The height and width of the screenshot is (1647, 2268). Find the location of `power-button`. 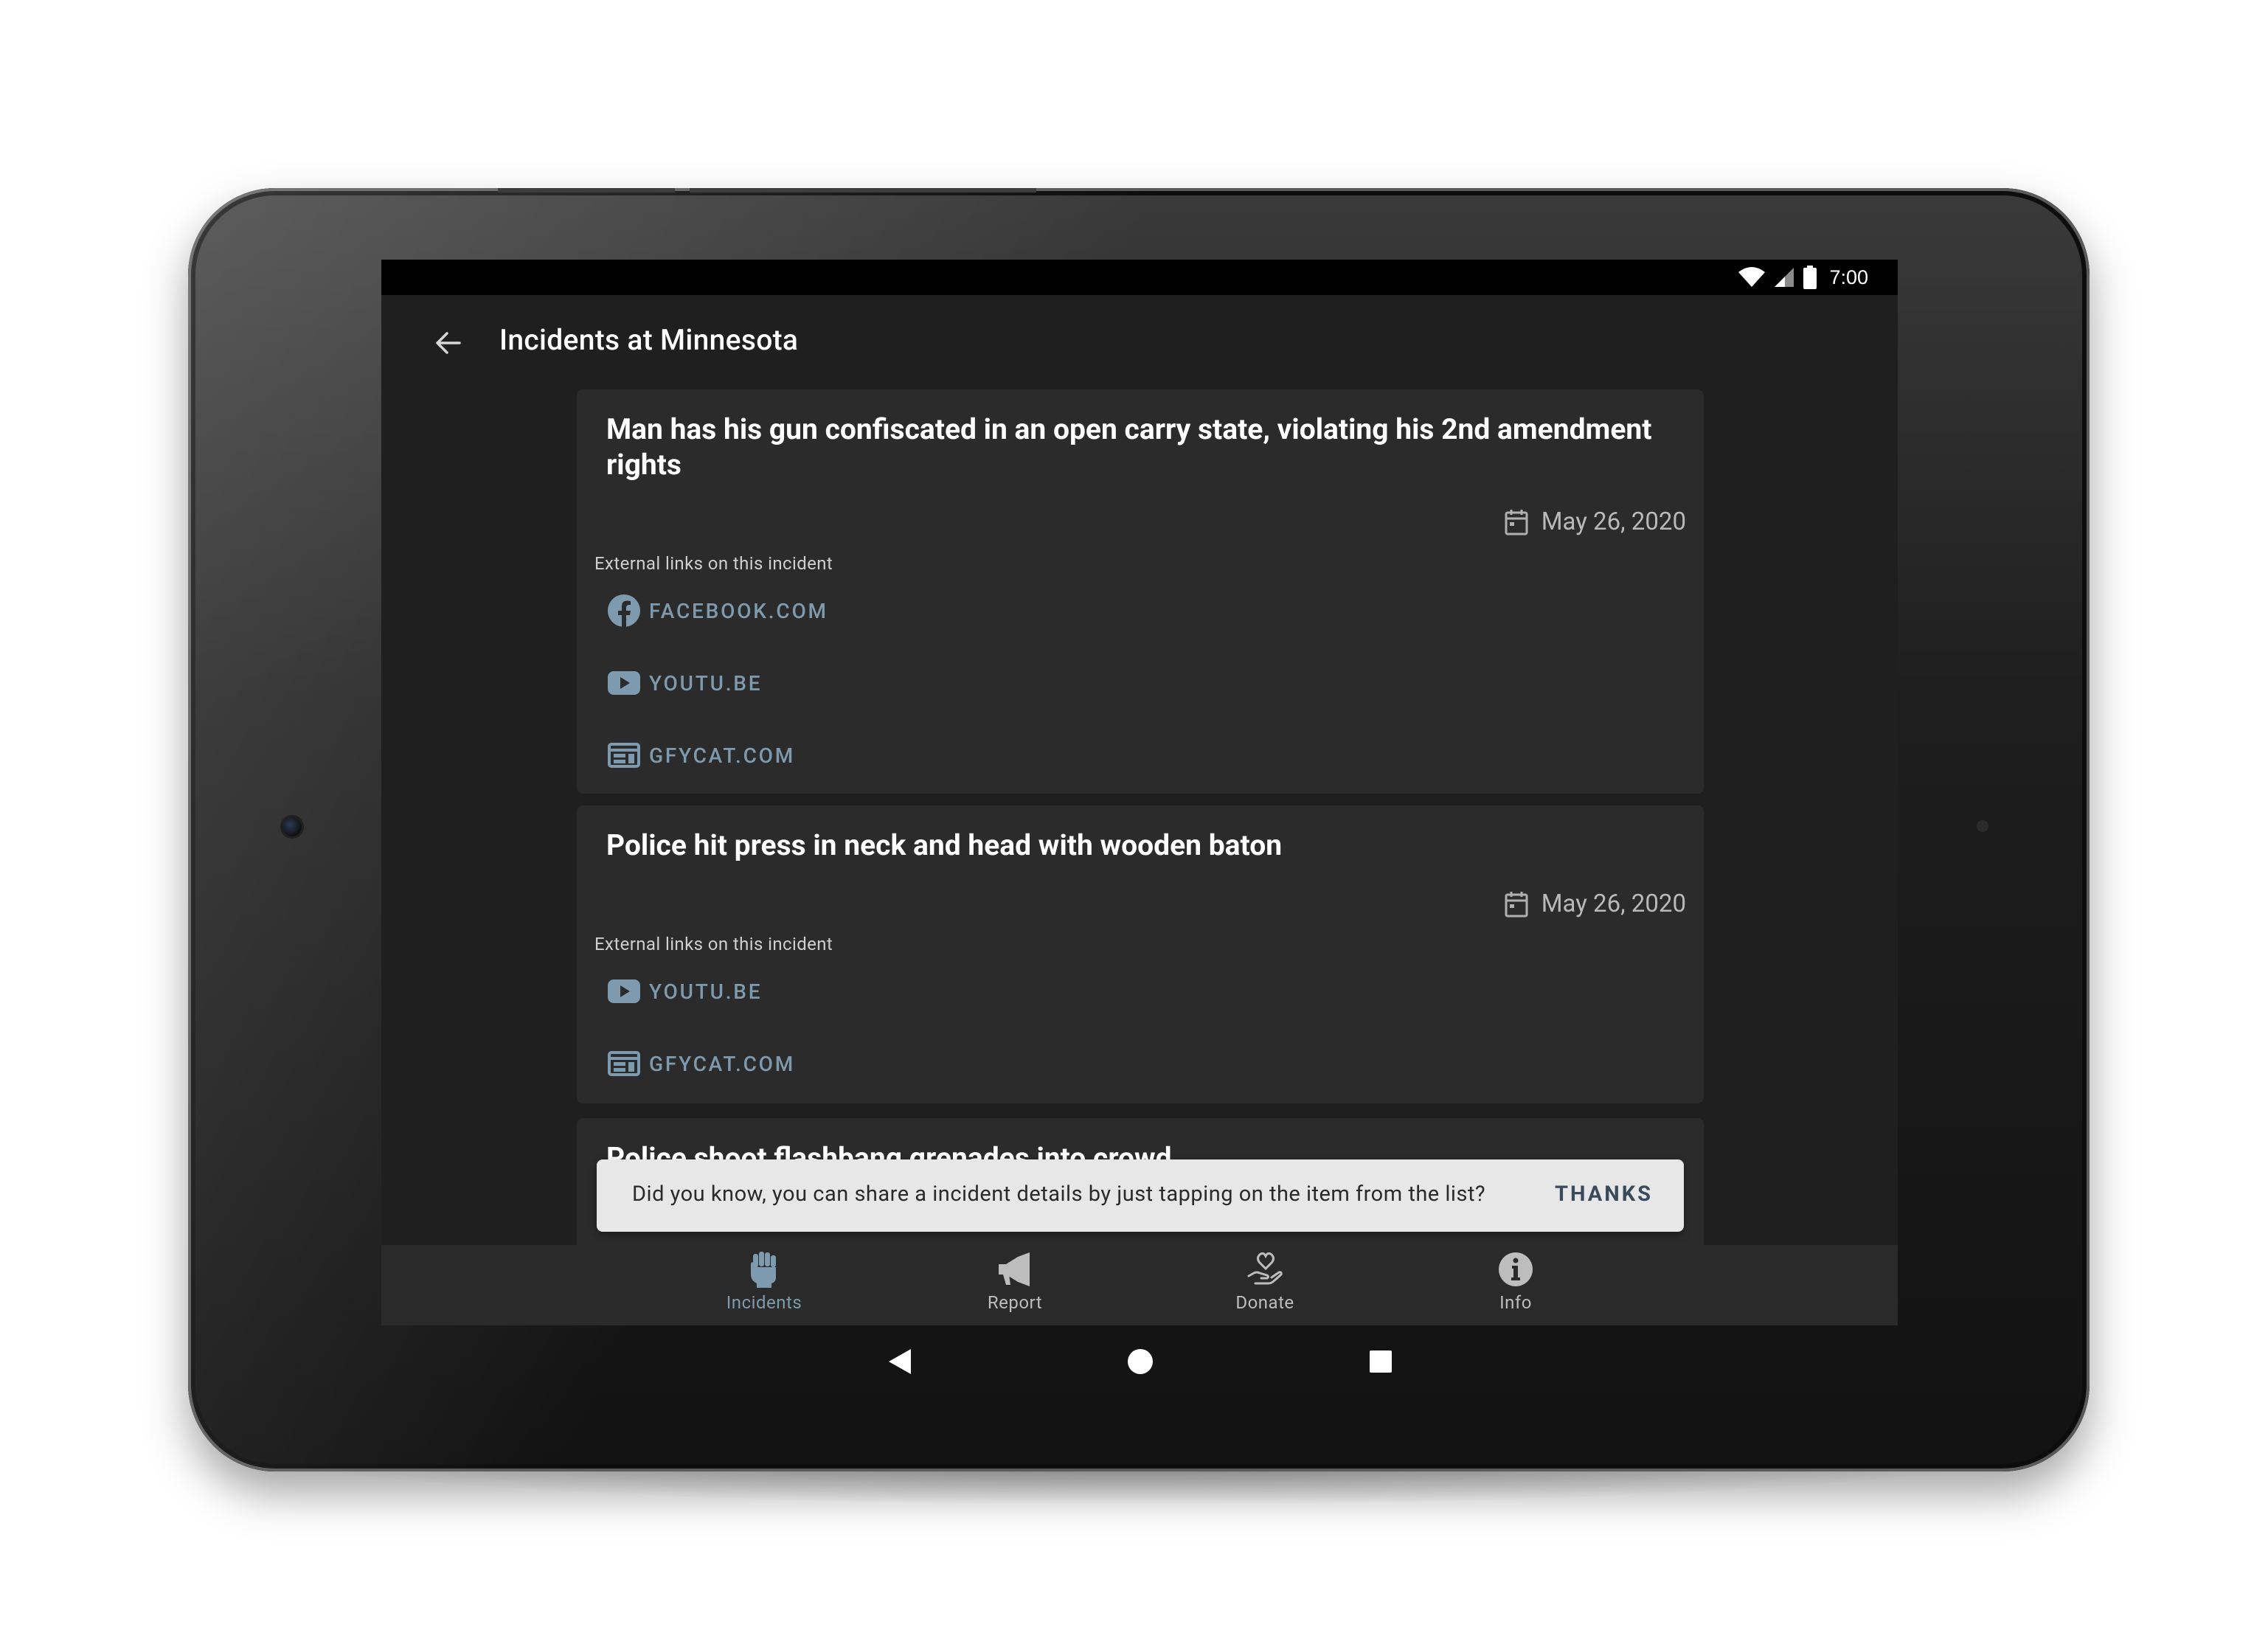

power-button is located at coordinates (586, 190).